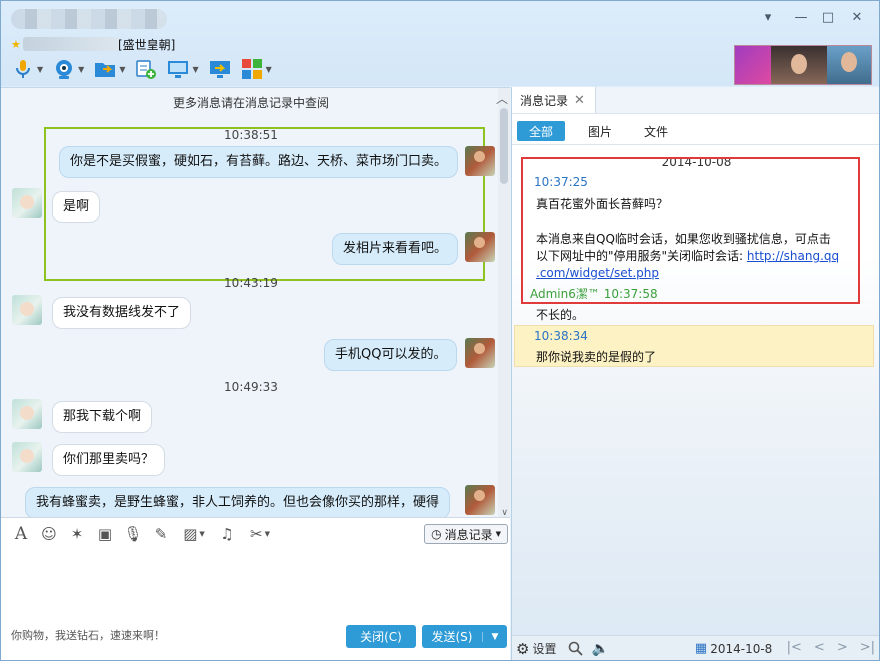  I want to click on send-file-button: ▼, so click(109, 69).